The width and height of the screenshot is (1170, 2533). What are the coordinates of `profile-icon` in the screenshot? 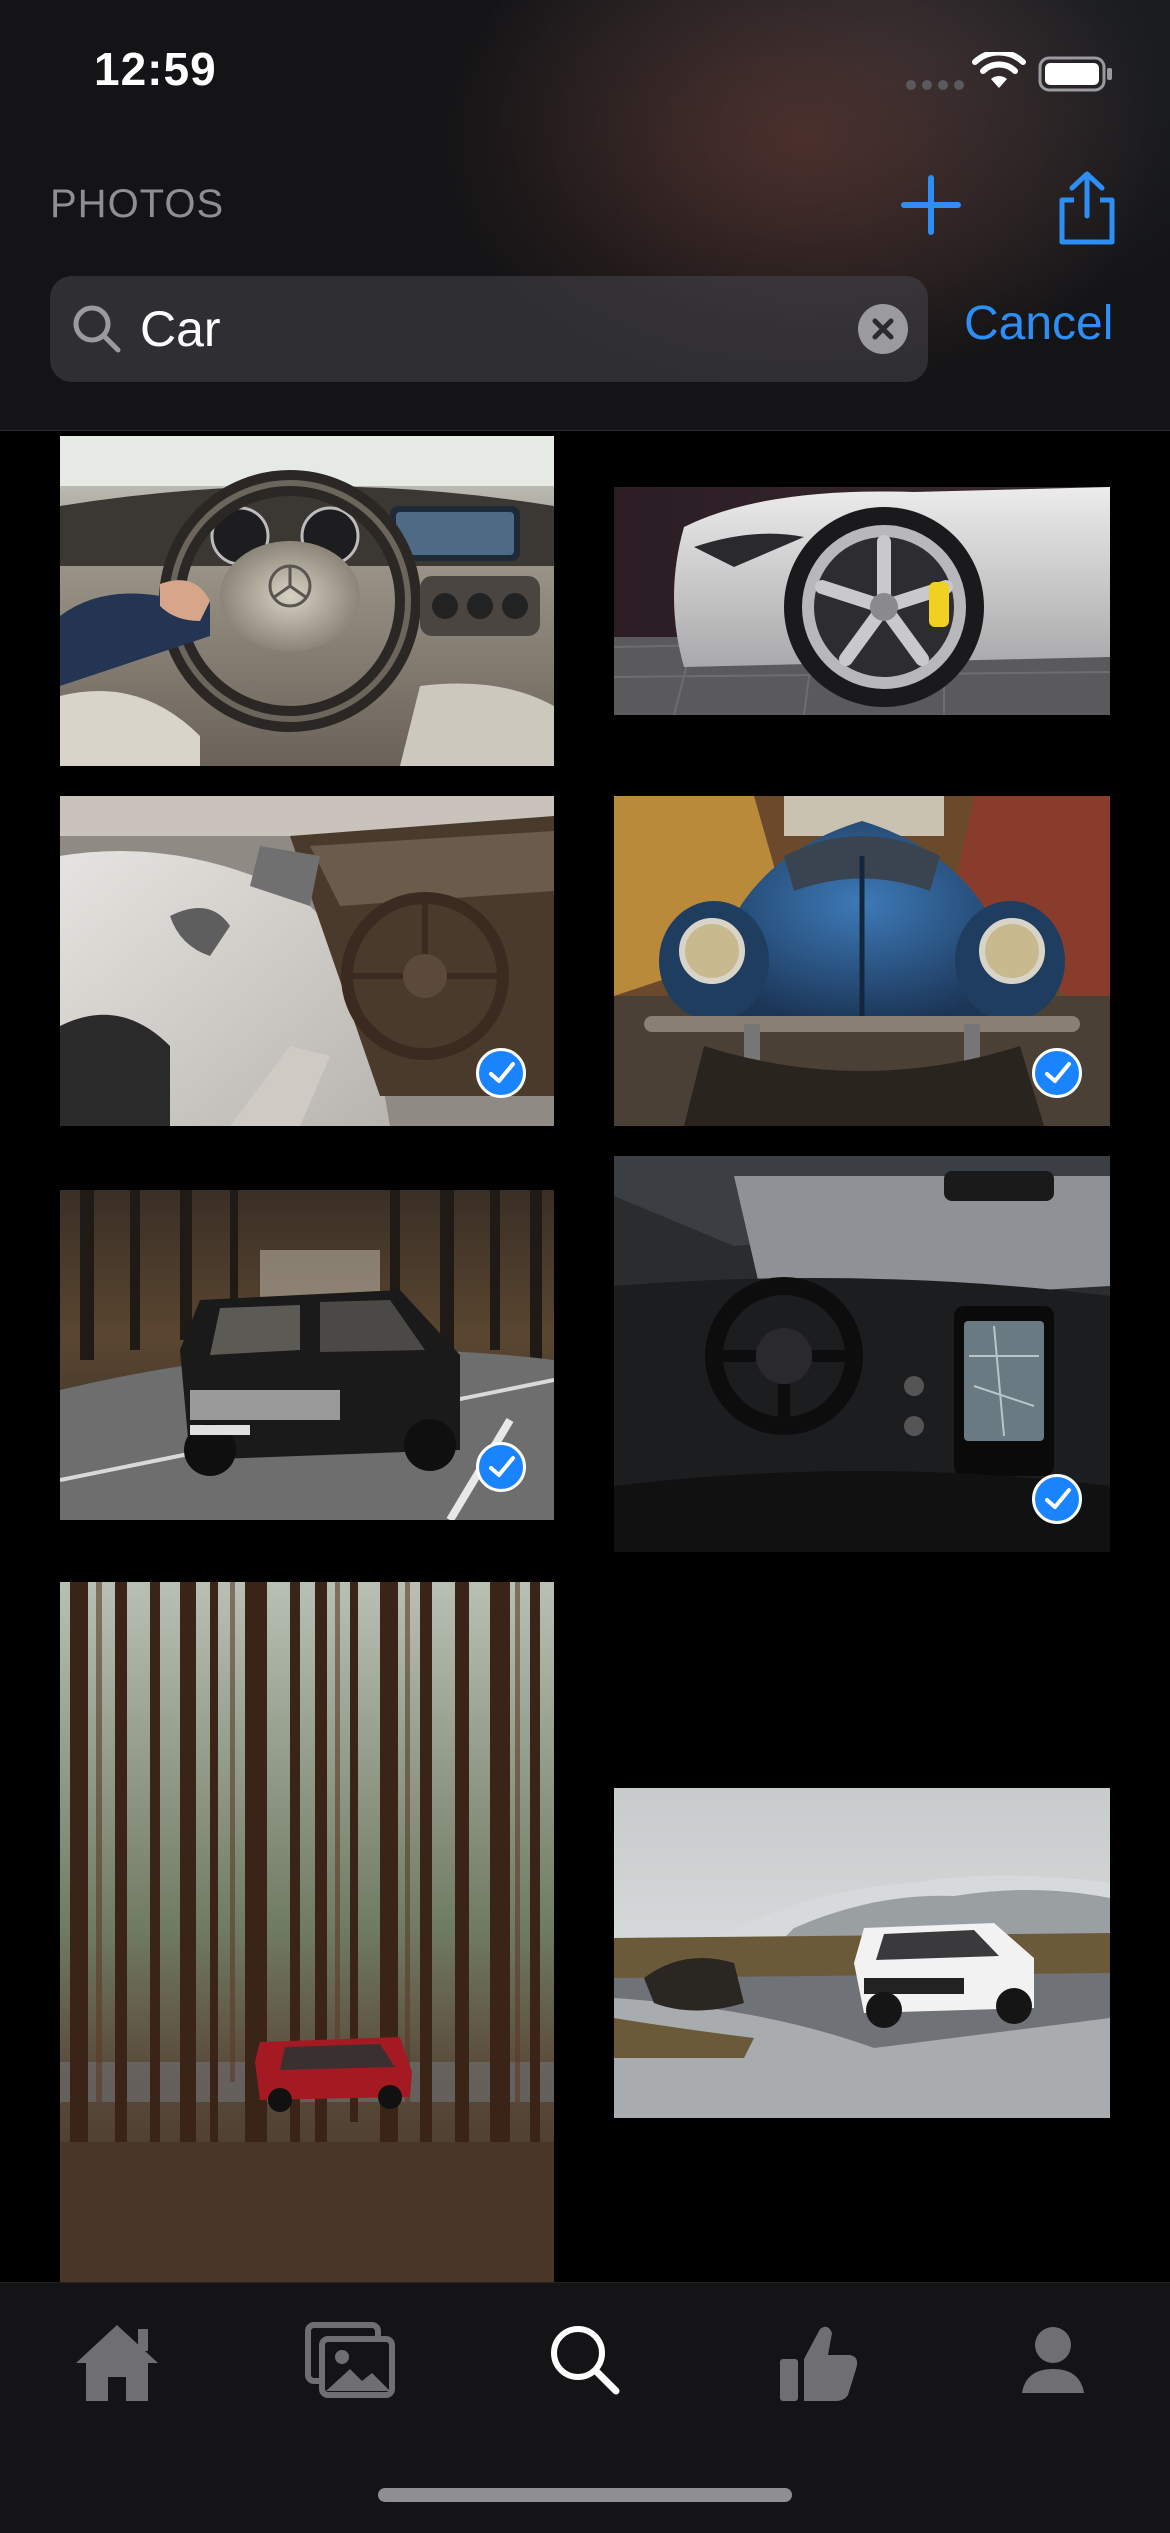 It's located at (1053, 2360).